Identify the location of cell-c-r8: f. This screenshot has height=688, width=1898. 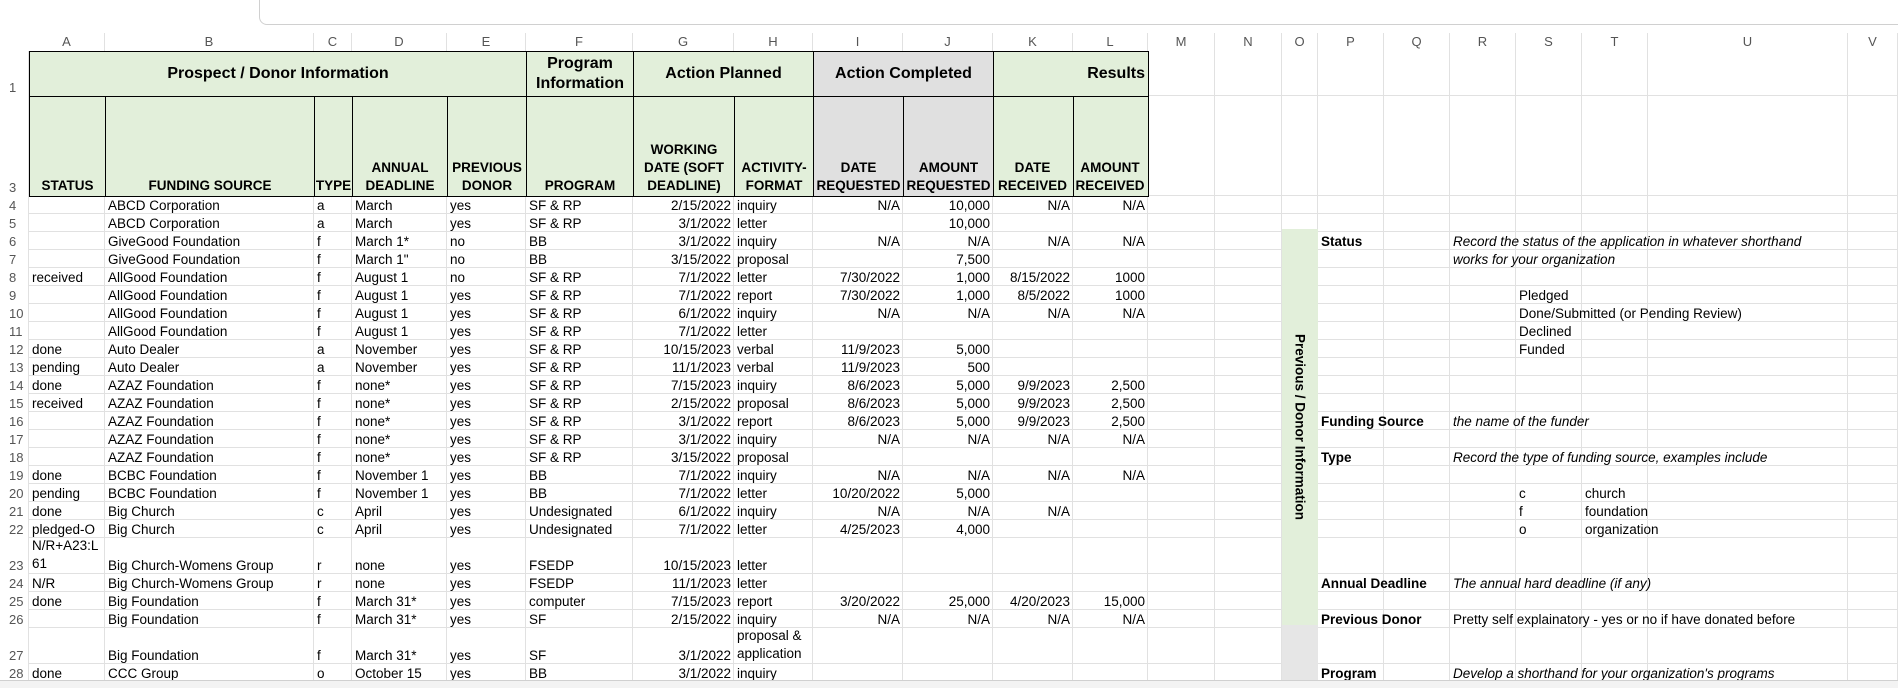
(333, 277).